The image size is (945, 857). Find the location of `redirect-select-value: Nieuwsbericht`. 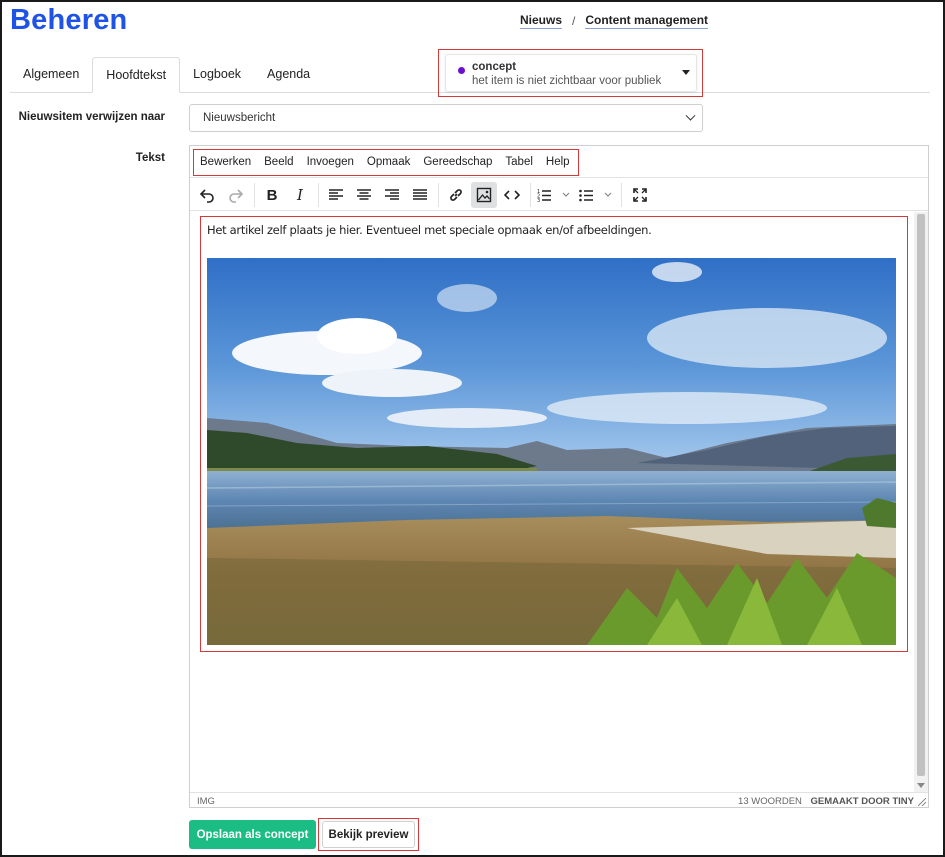

redirect-select-value: Nieuwsbericht is located at coordinates (239, 118).